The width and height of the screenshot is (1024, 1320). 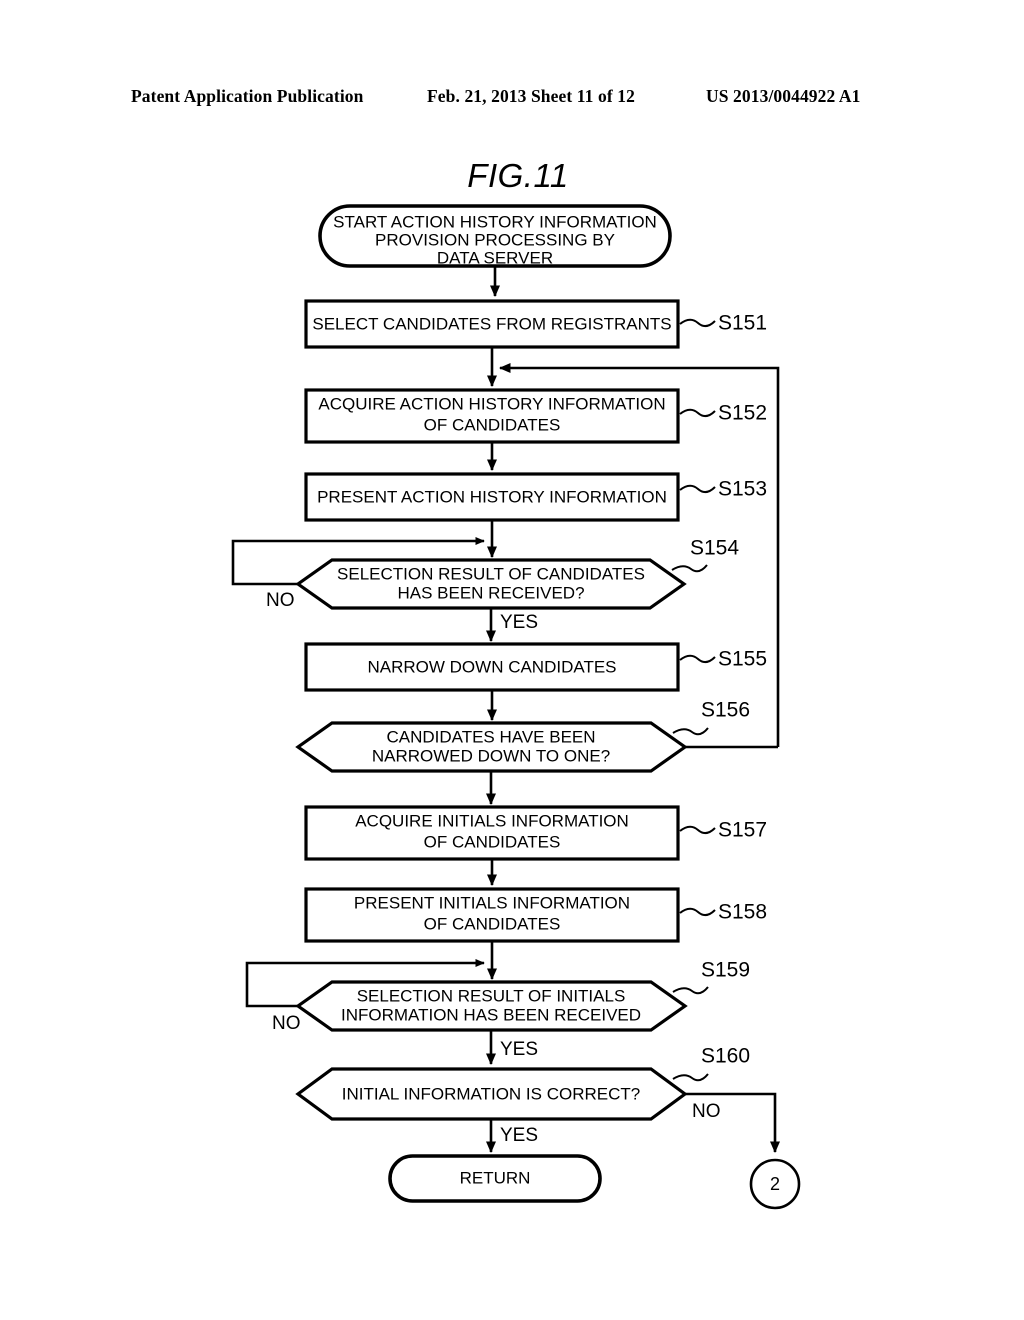 I want to click on node-s151: SELECT CANDIDATES FROM REGISTRANTS S151, so click(x=535, y=324).